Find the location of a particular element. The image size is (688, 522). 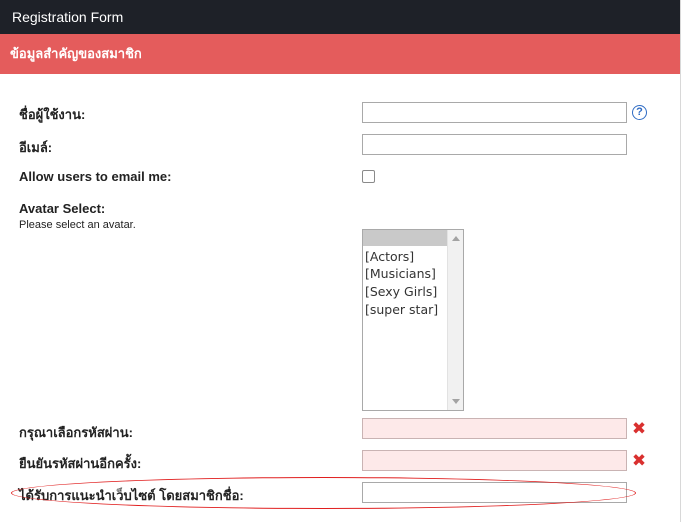

form-title: Registration Form is located at coordinates (68, 17).